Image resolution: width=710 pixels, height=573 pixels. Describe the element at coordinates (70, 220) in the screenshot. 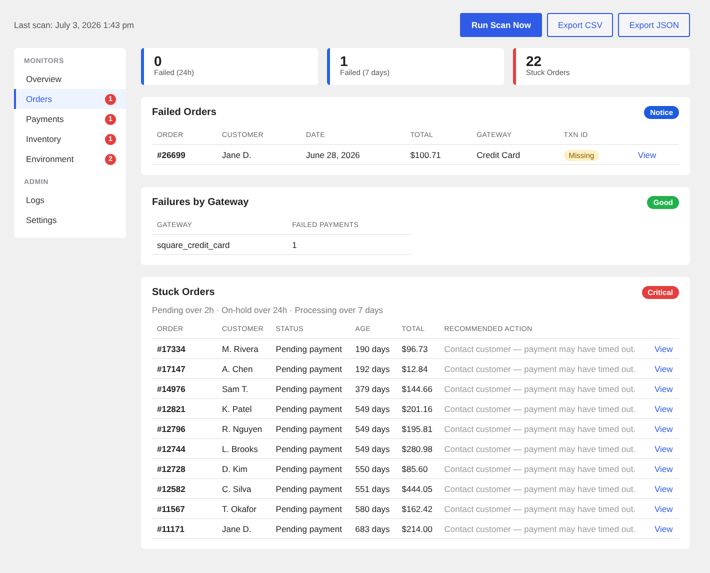

I see `sidebar-item: Settings` at that location.